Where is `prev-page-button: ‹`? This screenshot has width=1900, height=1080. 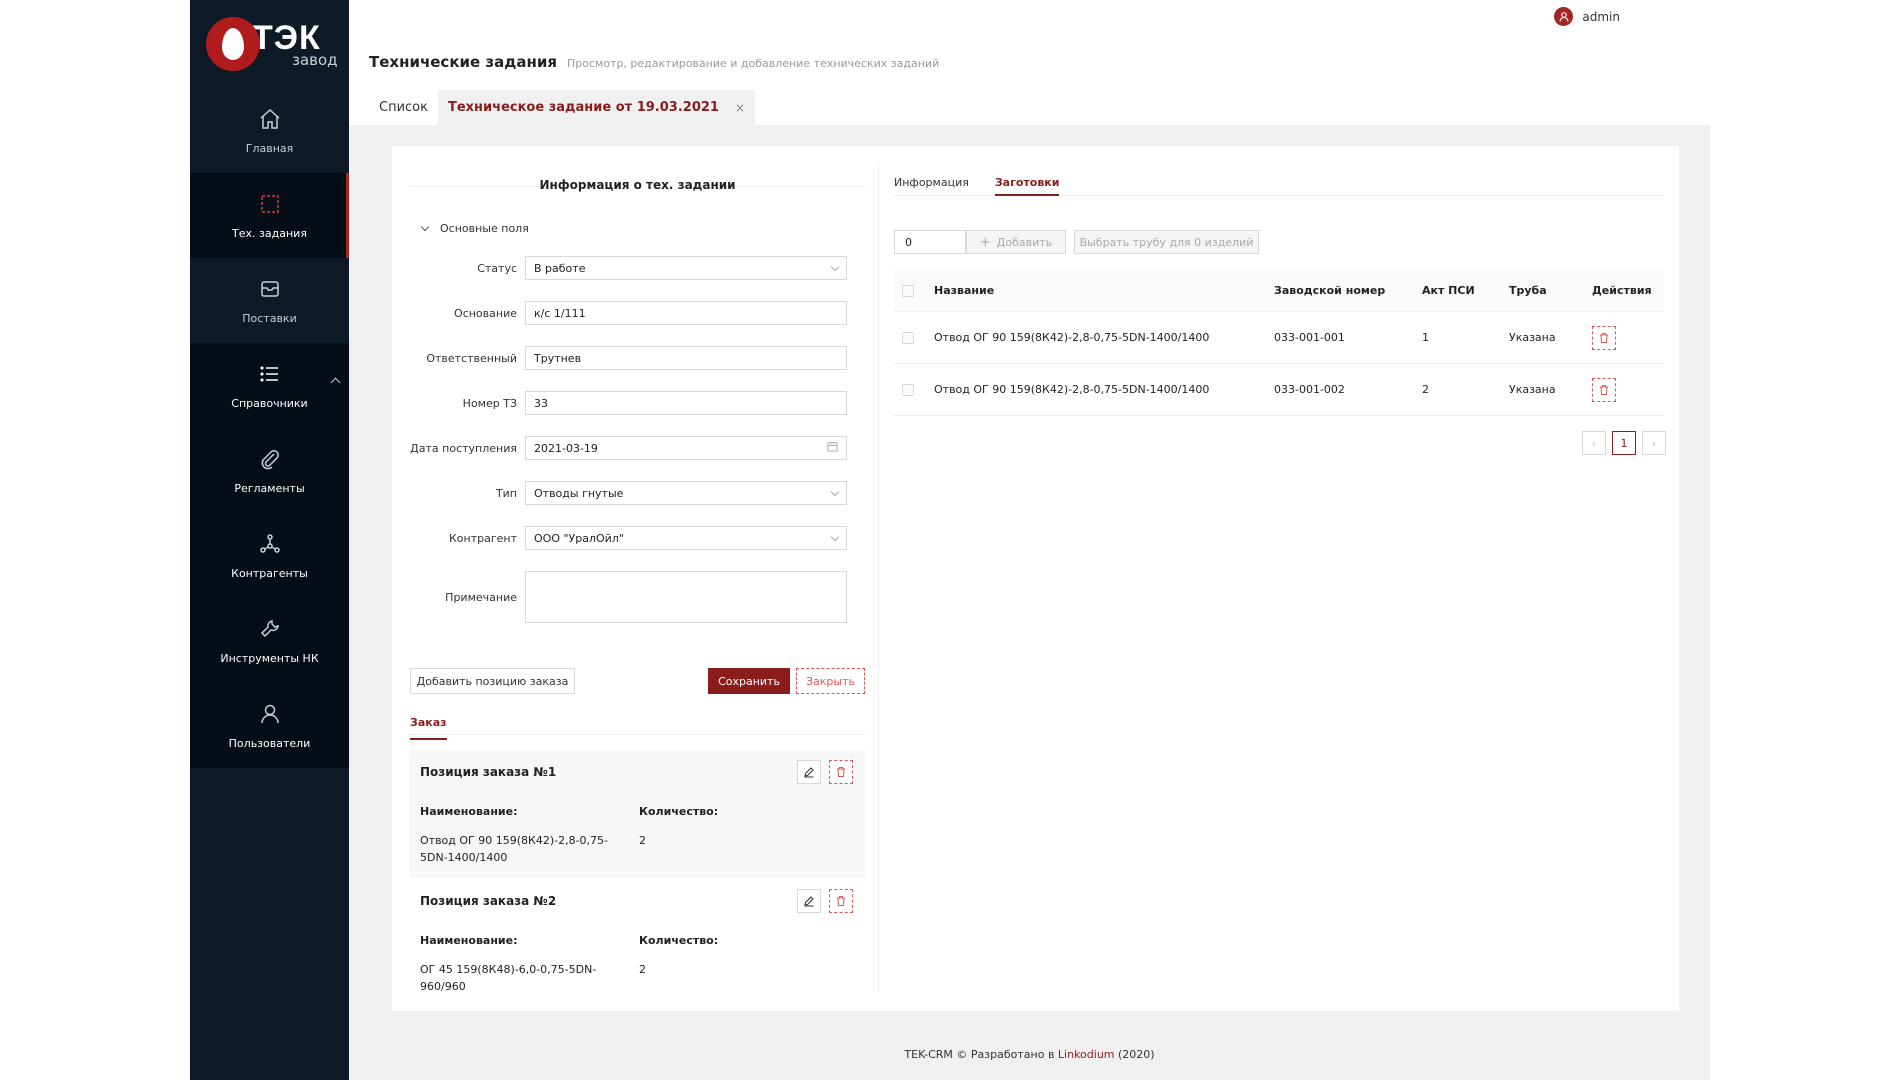
prev-page-button: ‹ is located at coordinates (1594, 443).